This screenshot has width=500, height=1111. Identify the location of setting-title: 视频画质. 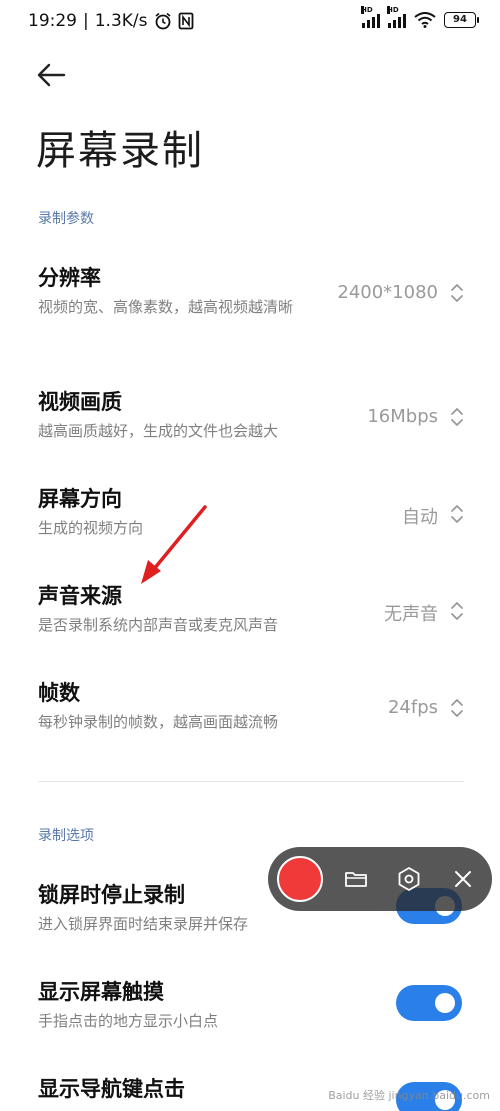
(80, 402).